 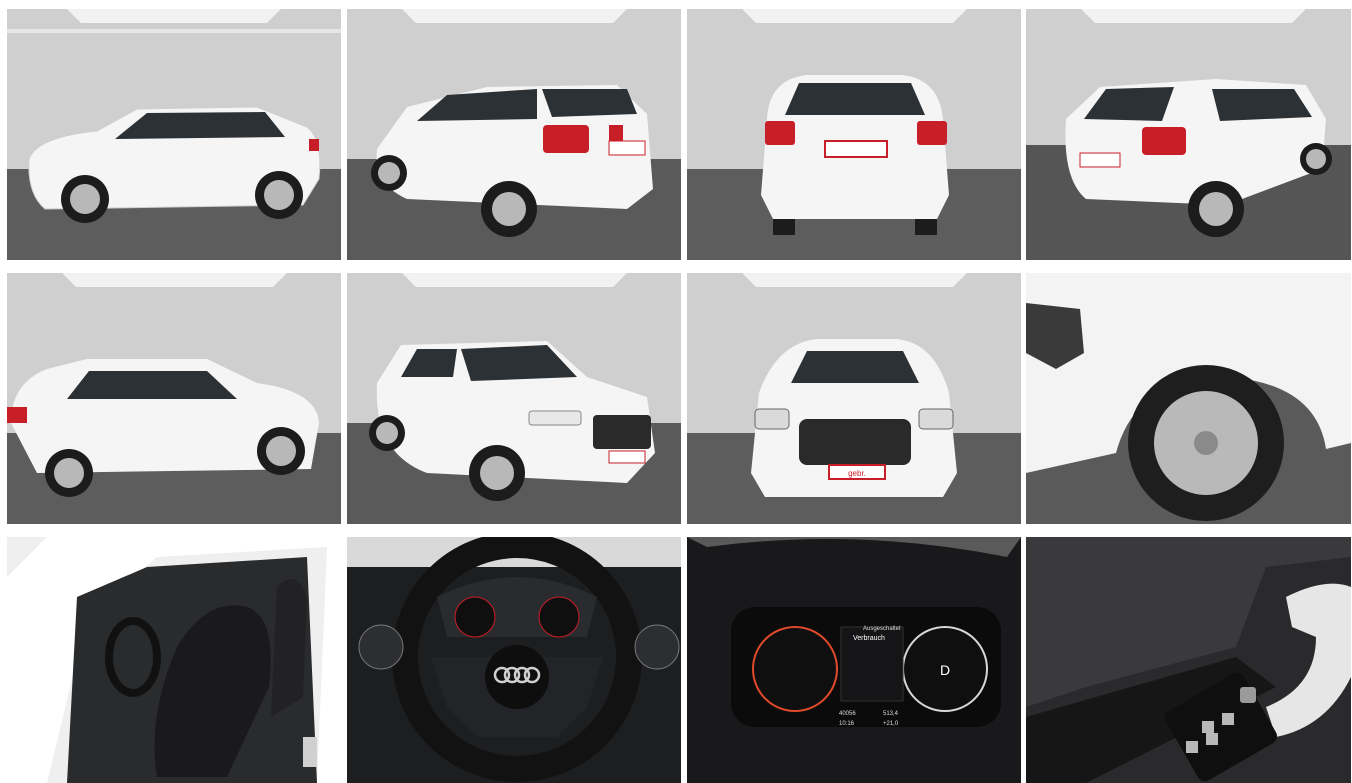 What do you see at coordinates (857, 473) in the screenshot?
I see `plate-text: gebr.` at bounding box center [857, 473].